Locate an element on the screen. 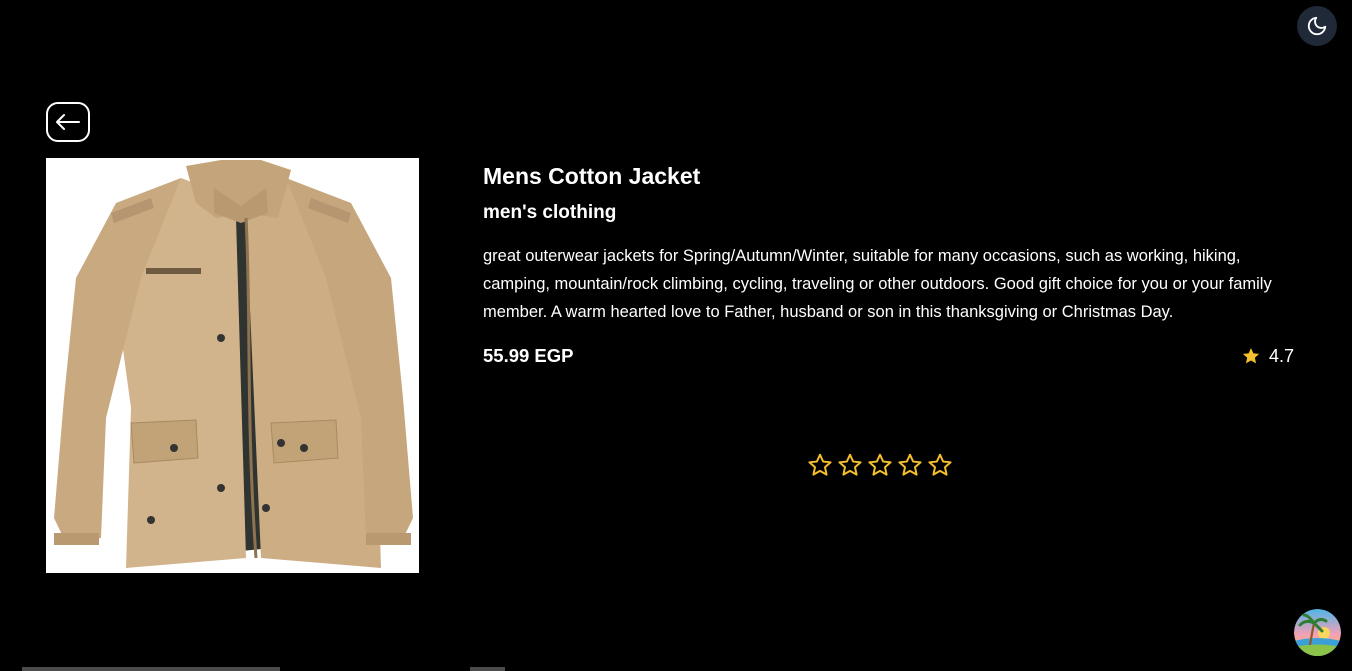 This screenshot has width=1352, height=671. product-rating: 4.7 is located at coordinates (1267, 356).